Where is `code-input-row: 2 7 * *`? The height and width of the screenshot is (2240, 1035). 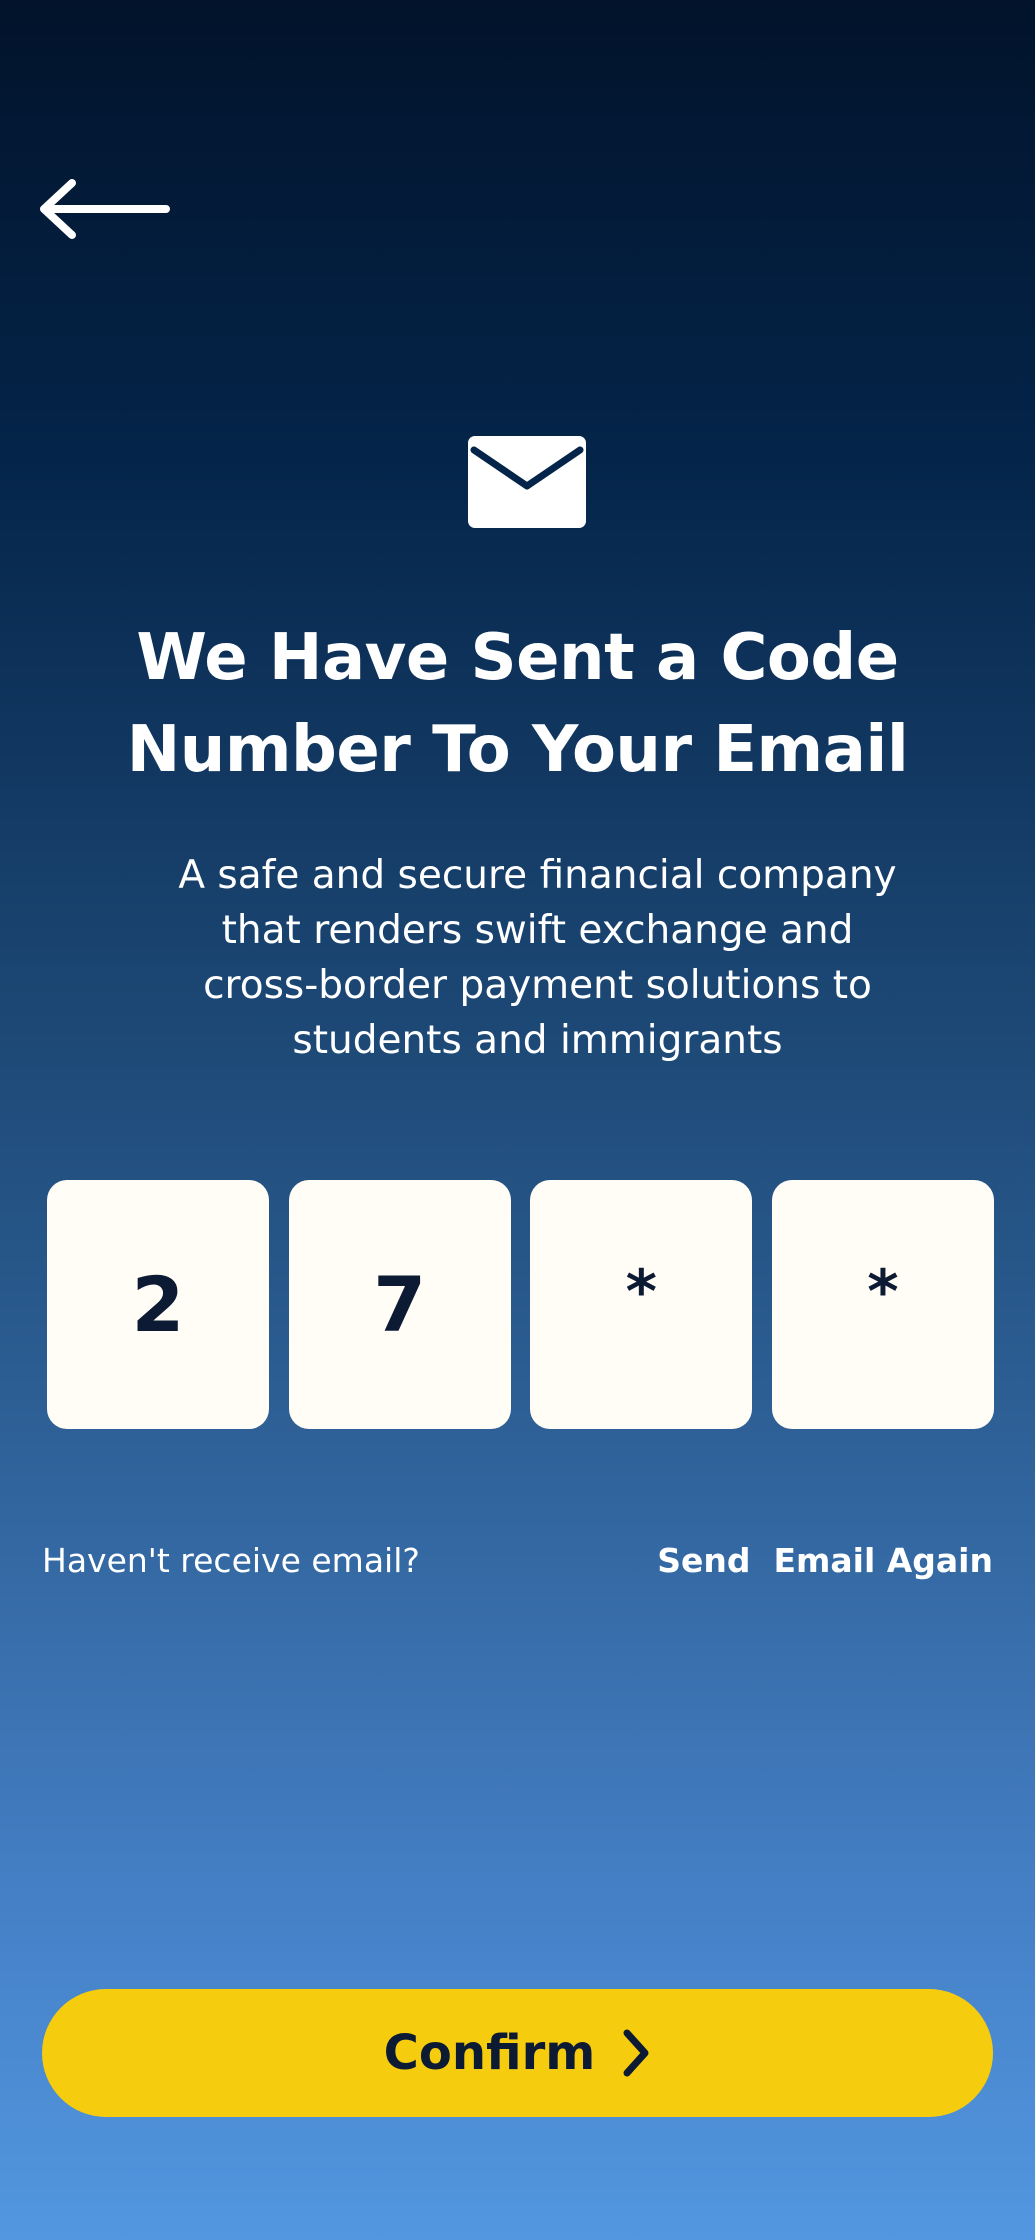 code-input-row: 2 7 * * is located at coordinates (520, 1304).